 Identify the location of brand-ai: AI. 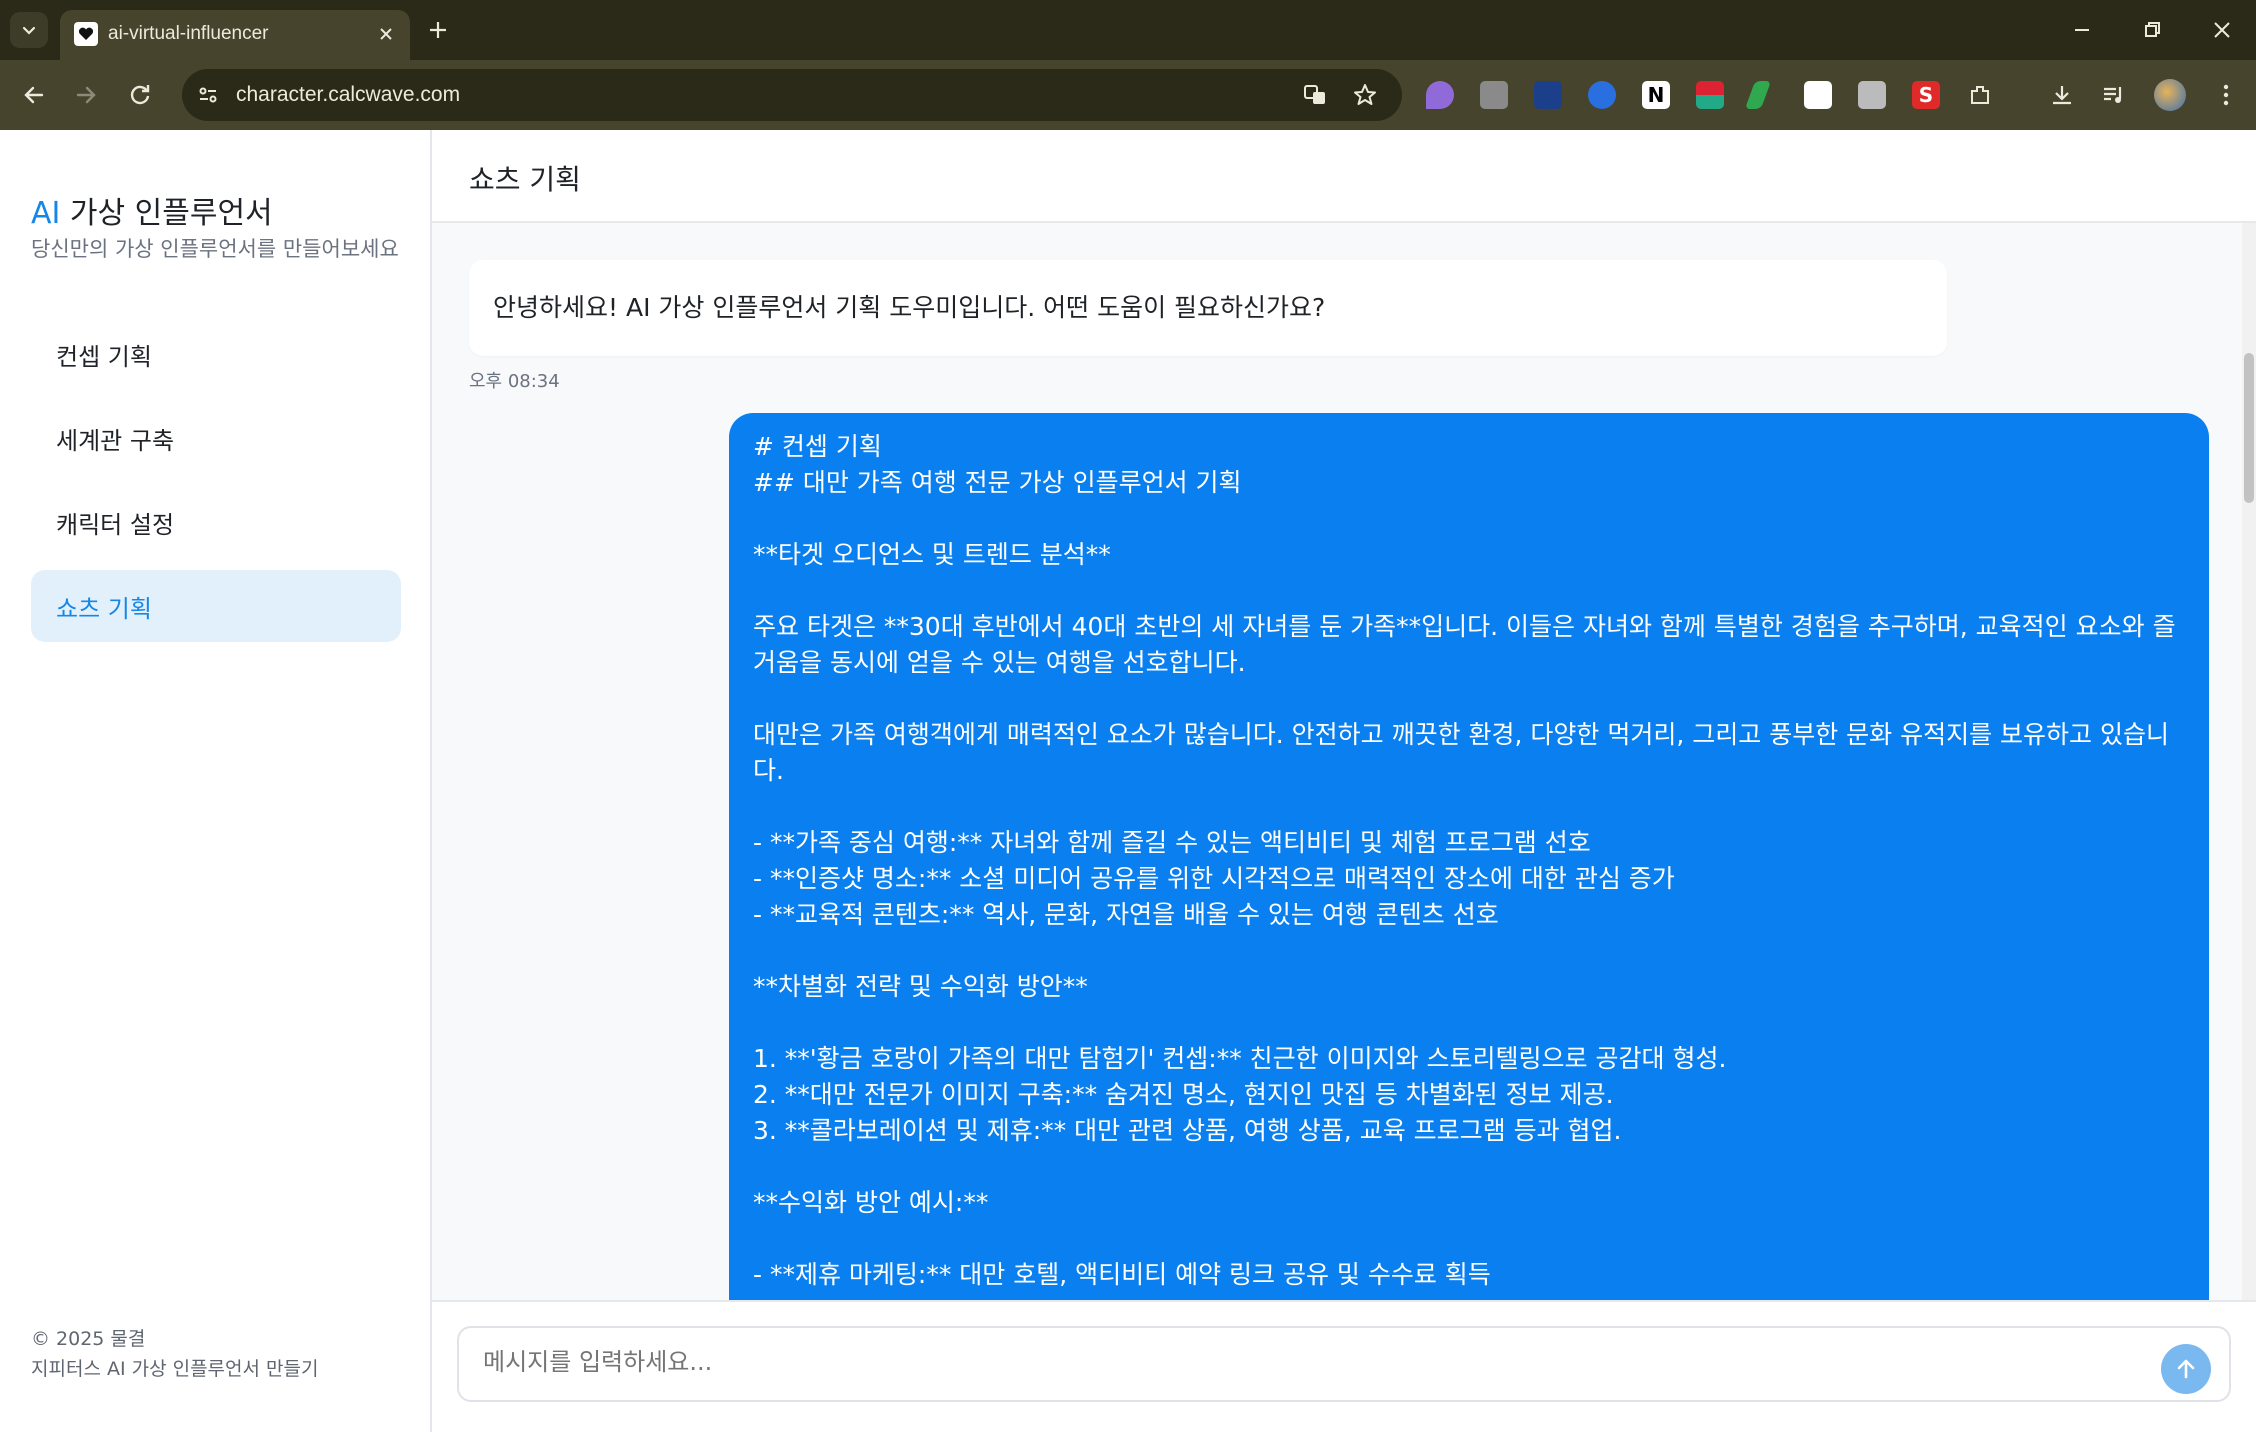
(46, 213).